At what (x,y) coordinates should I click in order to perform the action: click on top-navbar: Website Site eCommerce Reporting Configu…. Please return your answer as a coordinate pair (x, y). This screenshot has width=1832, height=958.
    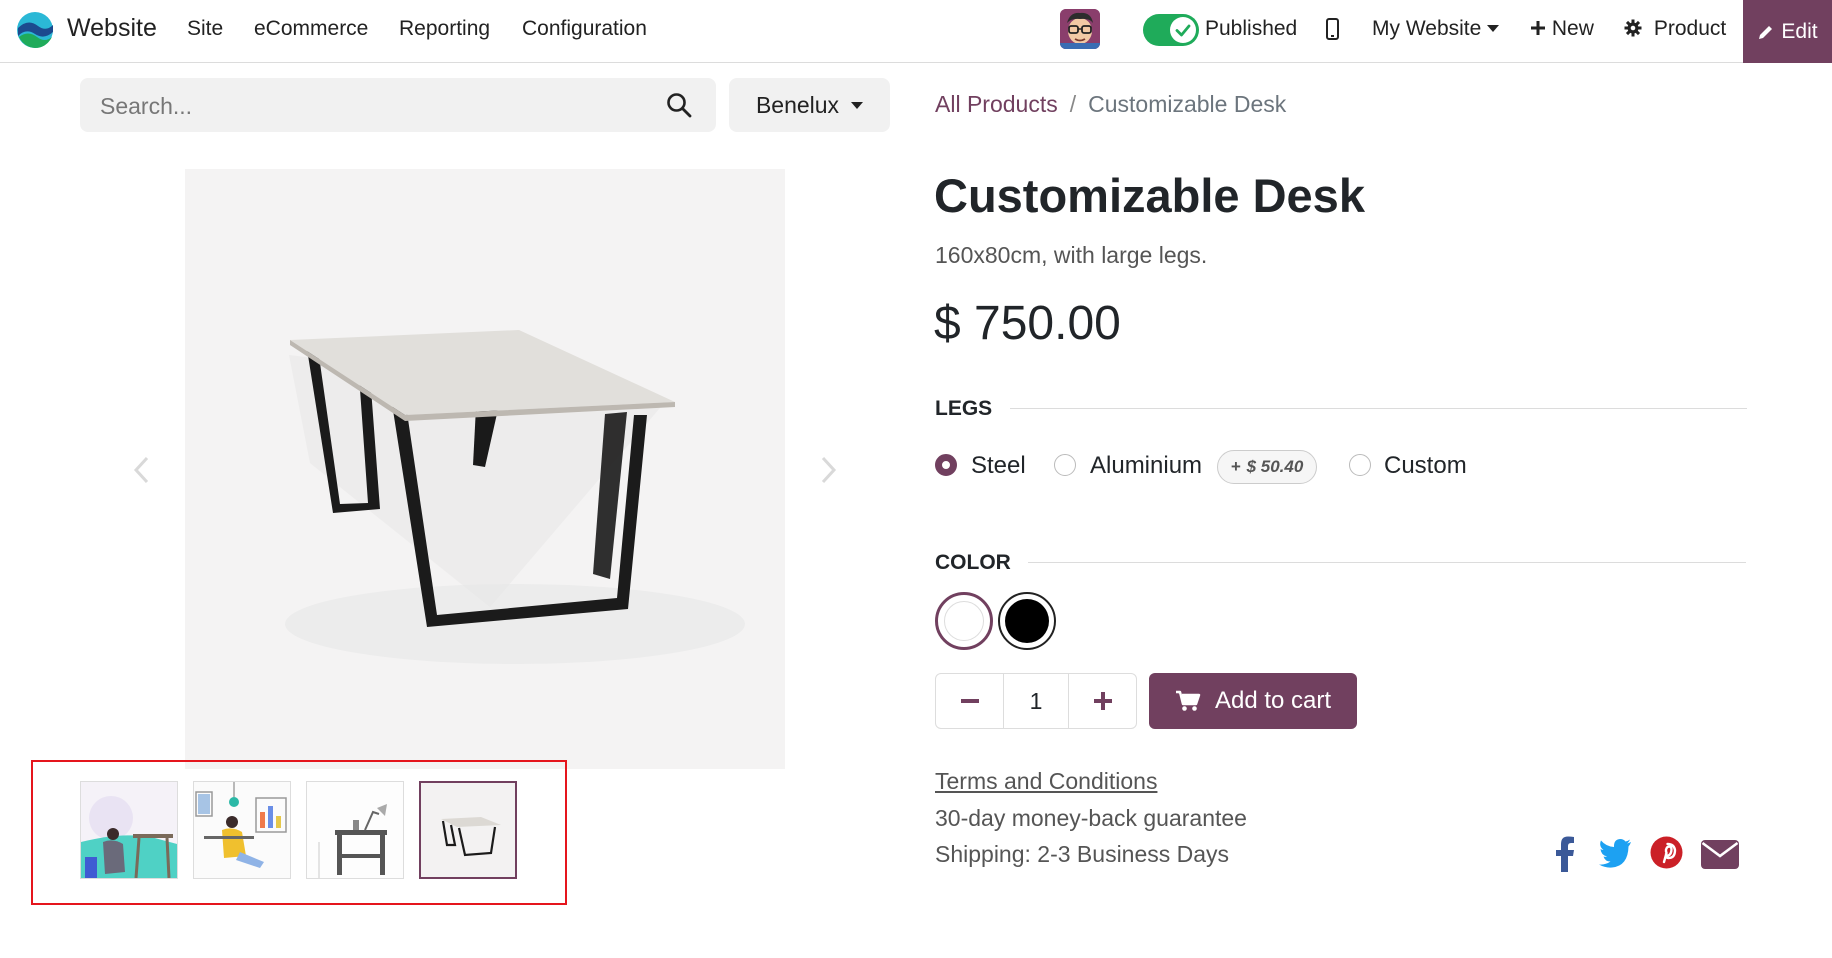
    Looking at the image, I should click on (916, 31).